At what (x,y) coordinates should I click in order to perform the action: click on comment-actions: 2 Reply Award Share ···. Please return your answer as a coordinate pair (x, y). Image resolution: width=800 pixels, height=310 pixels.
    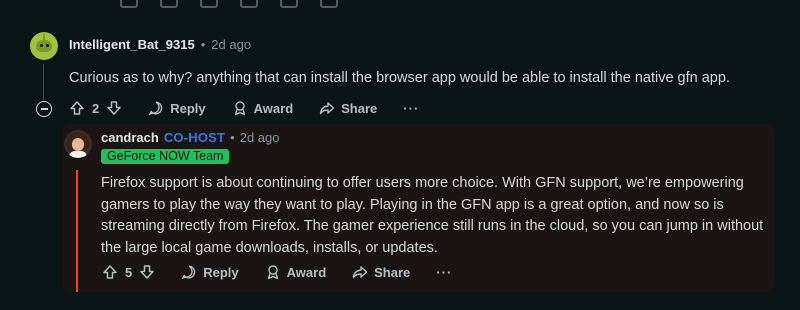
    Looking at the image, I should click on (244, 108).